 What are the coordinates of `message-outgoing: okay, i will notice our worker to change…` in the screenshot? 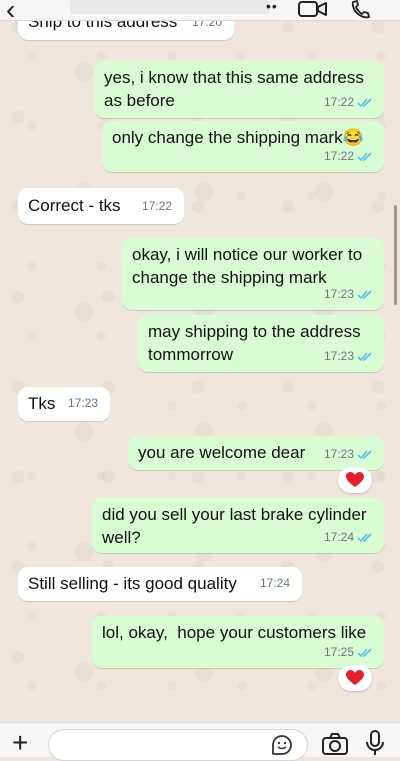 It's located at (253, 274).